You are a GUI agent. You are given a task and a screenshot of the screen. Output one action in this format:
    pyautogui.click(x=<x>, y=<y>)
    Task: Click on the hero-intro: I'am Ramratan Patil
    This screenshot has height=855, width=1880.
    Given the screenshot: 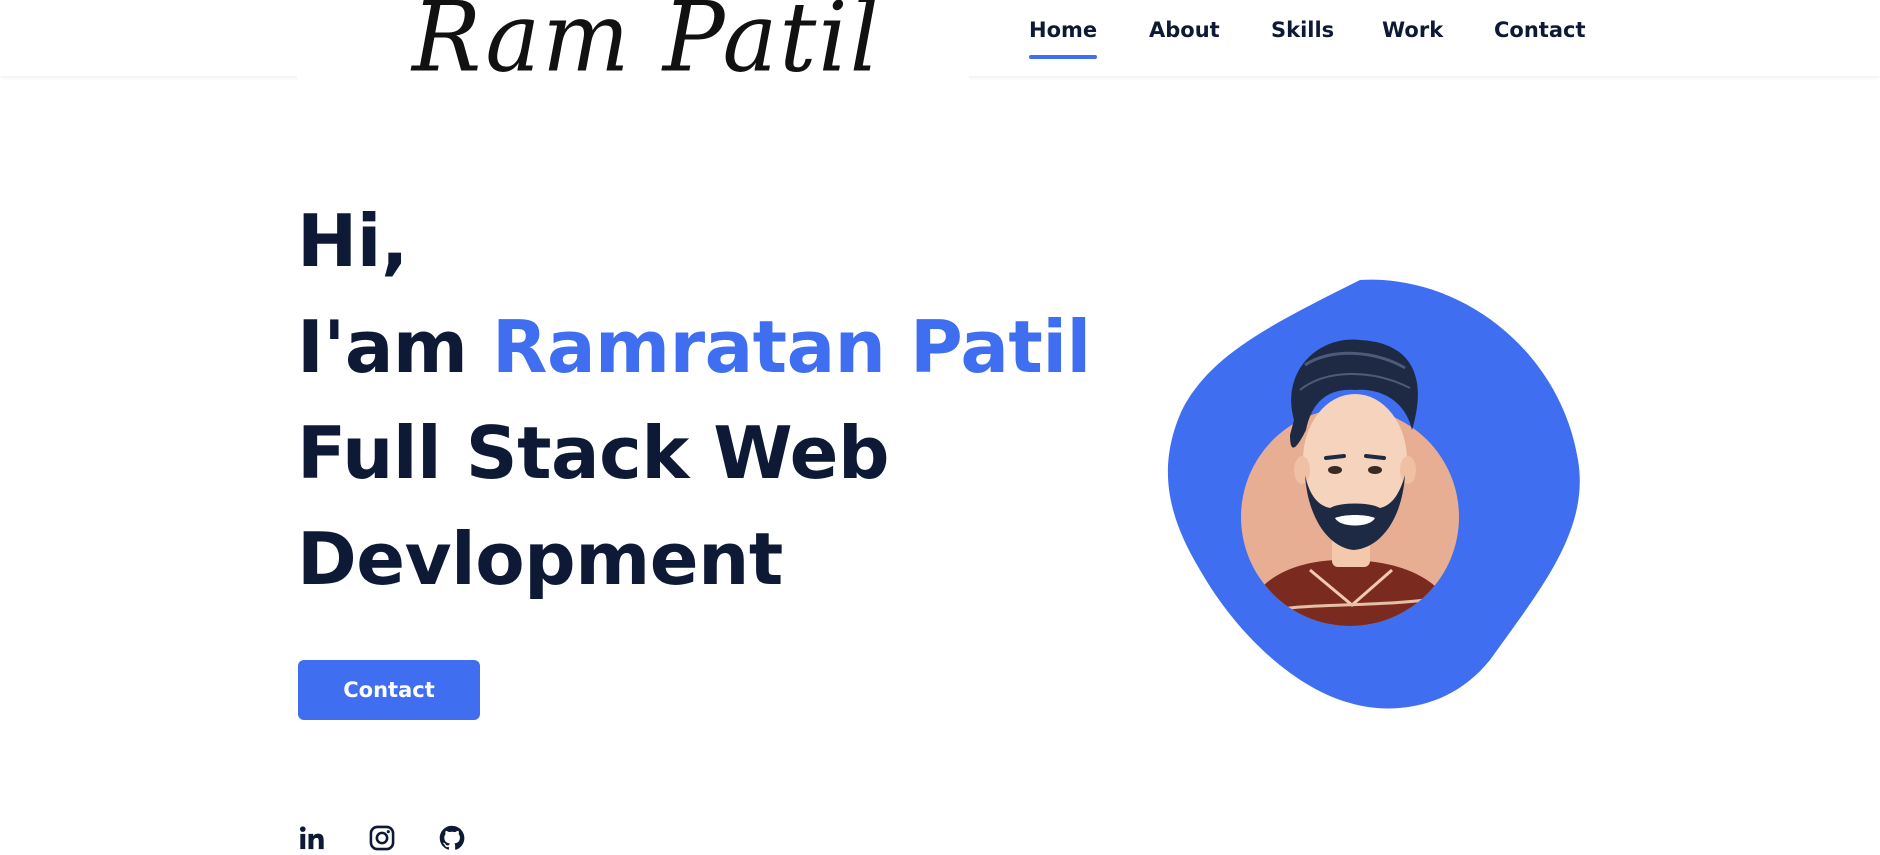 What is the action you would take?
    pyautogui.click(x=694, y=347)
    